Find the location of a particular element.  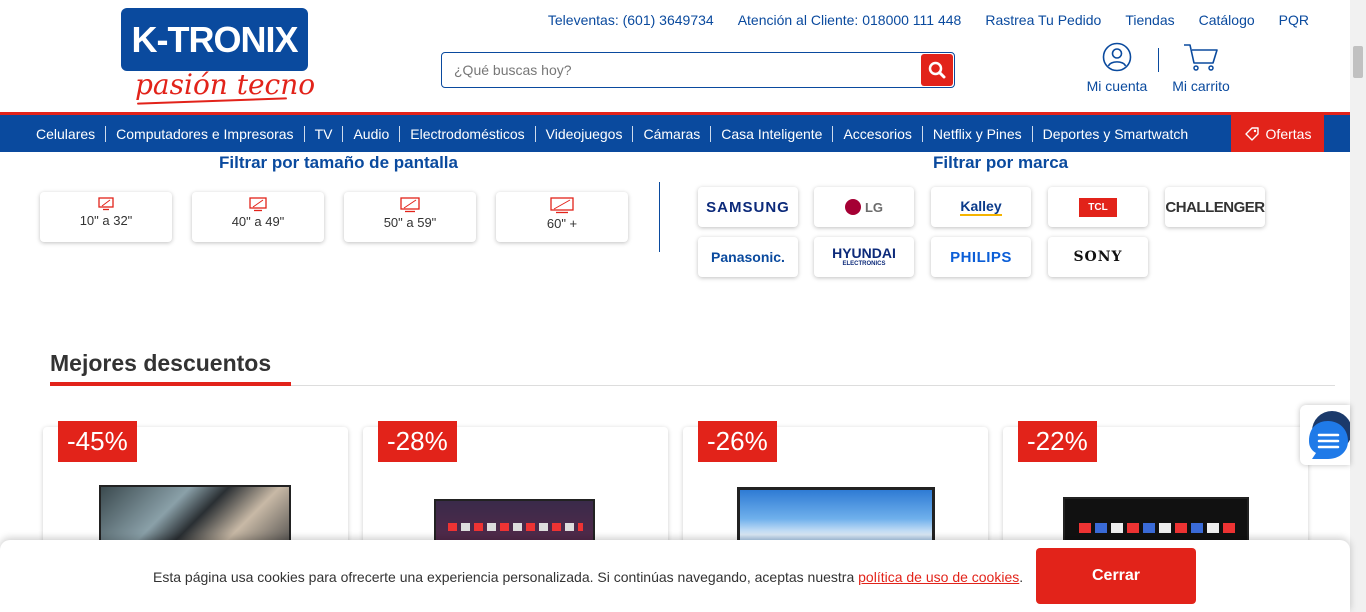

brand-philips: PHILIPS is located at coordinates (981, 257).